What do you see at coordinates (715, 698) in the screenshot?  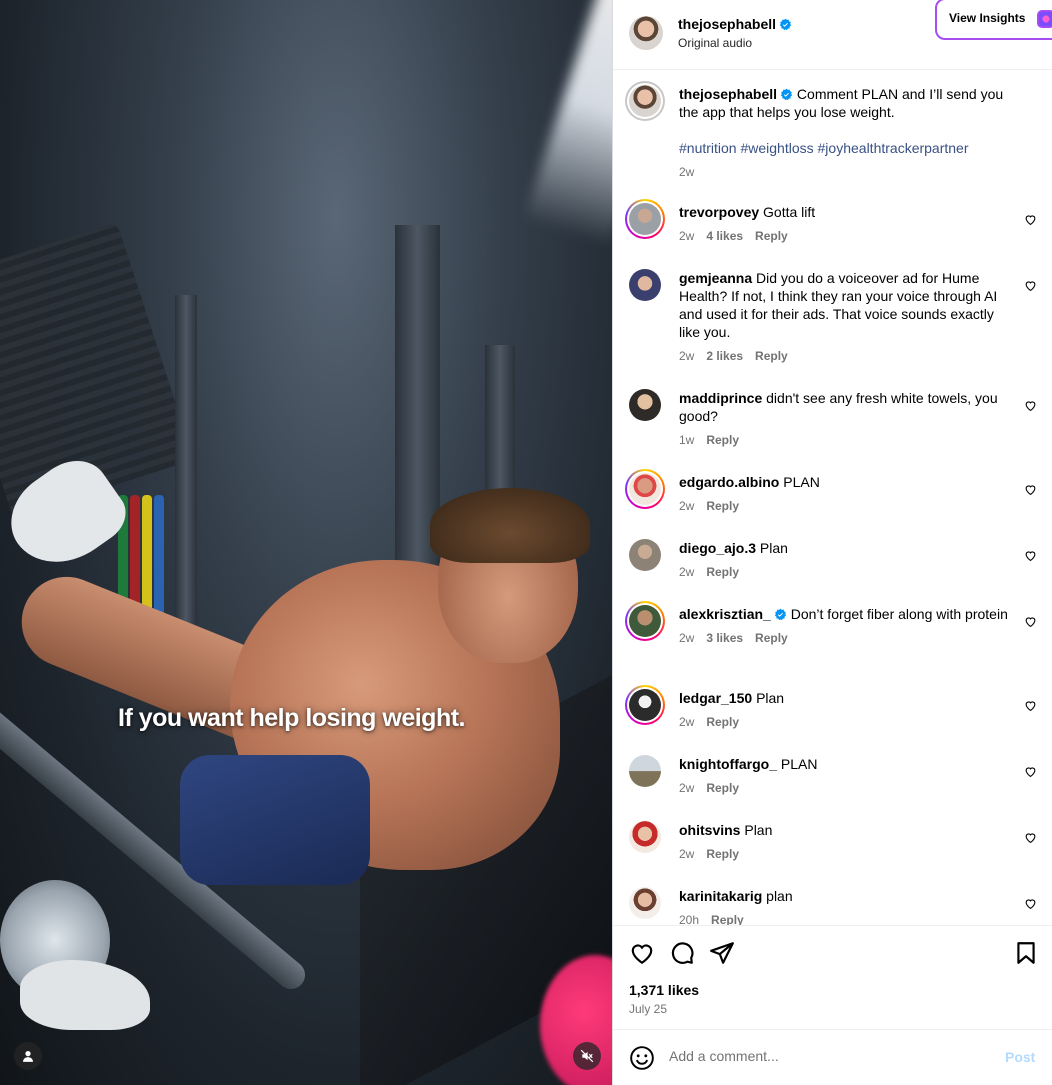 I see `comment-username: ledgar_150` at bounding box center [715, 698].